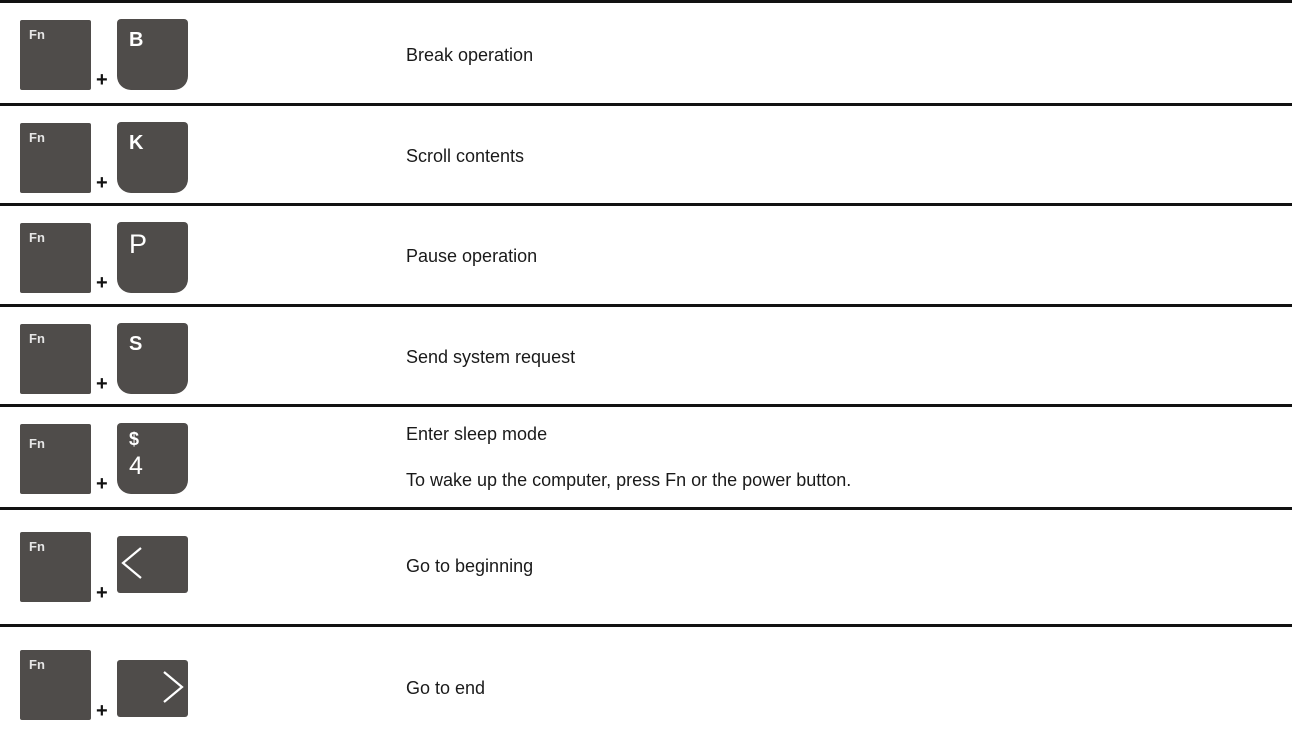 This screenshot has height=730, width=1292. I want to click on p-key: P, so click(152, 257).